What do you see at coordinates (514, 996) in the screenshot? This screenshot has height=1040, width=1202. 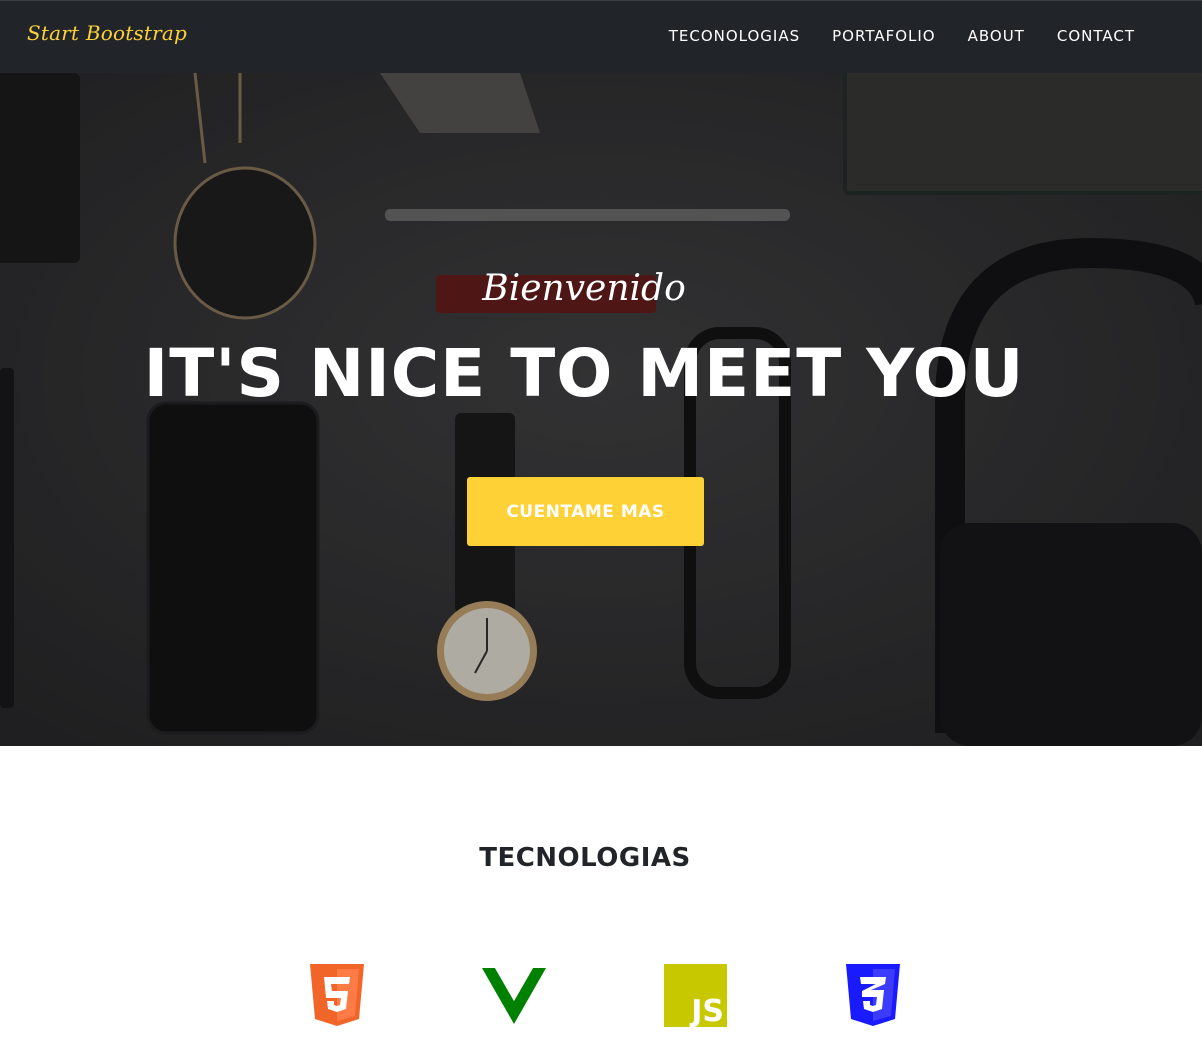 I see `vue-icon` at bounding box center [514, 996].